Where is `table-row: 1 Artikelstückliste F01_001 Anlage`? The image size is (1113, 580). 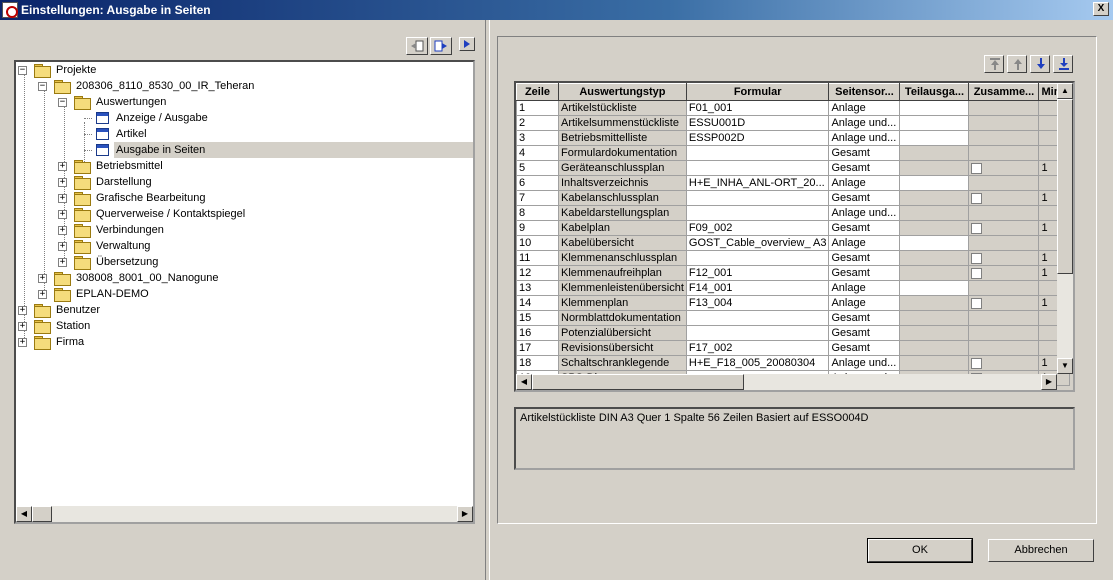
table-row: 1 Artikelstückliste F01_001 Anlage is located at coordinates (793, 108).